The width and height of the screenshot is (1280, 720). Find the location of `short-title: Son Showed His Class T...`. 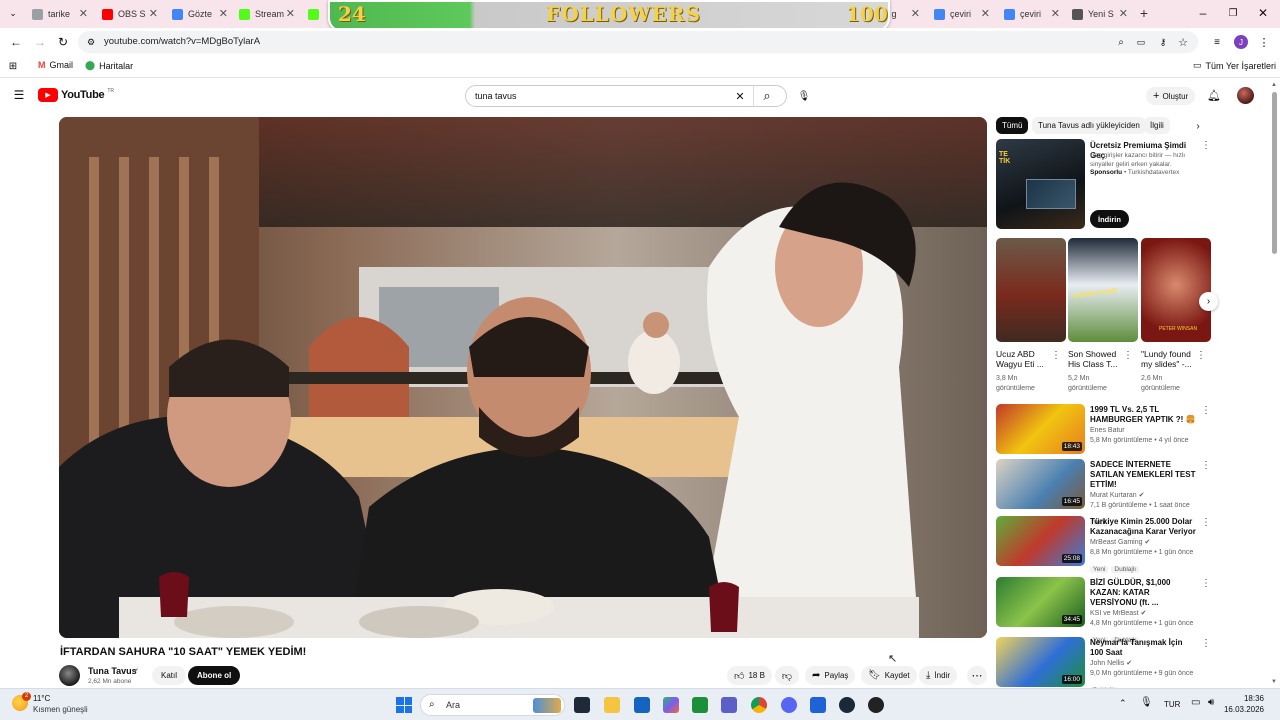

short-title: Son Showed His Class T... is located at coordinates (1097, 359).